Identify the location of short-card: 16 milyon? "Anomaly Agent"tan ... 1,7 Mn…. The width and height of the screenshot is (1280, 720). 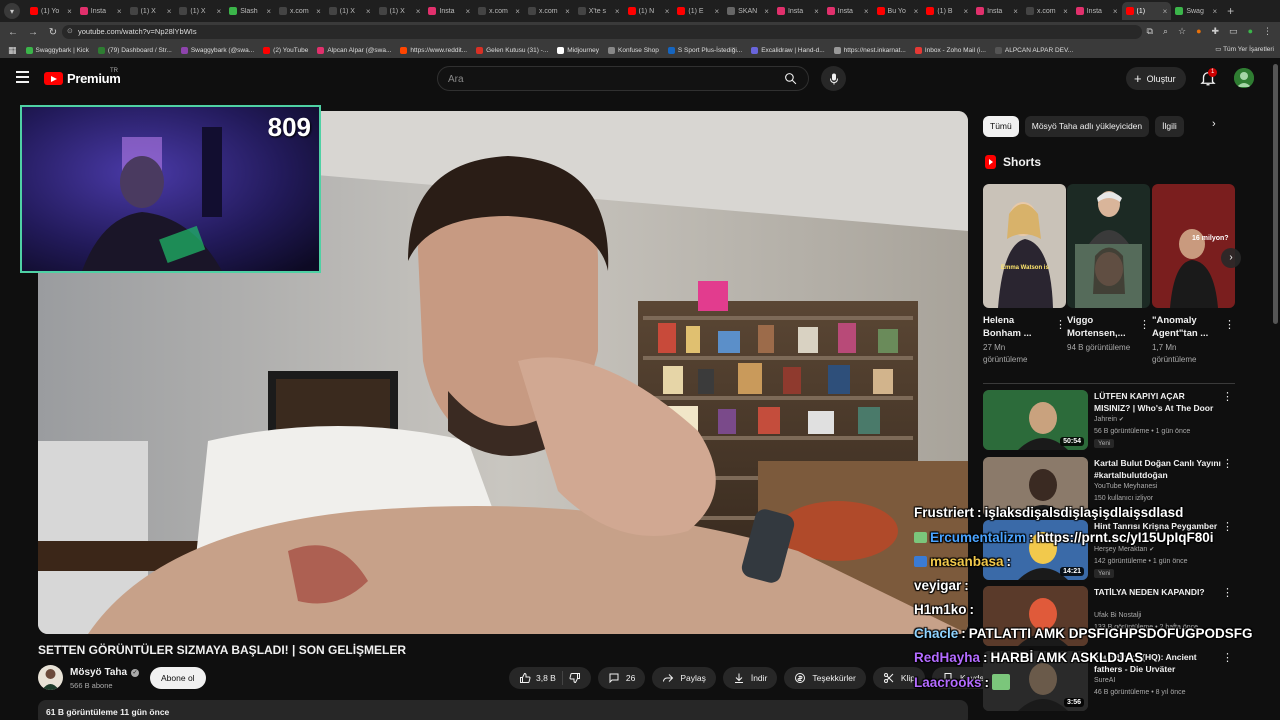
(1193, 275).